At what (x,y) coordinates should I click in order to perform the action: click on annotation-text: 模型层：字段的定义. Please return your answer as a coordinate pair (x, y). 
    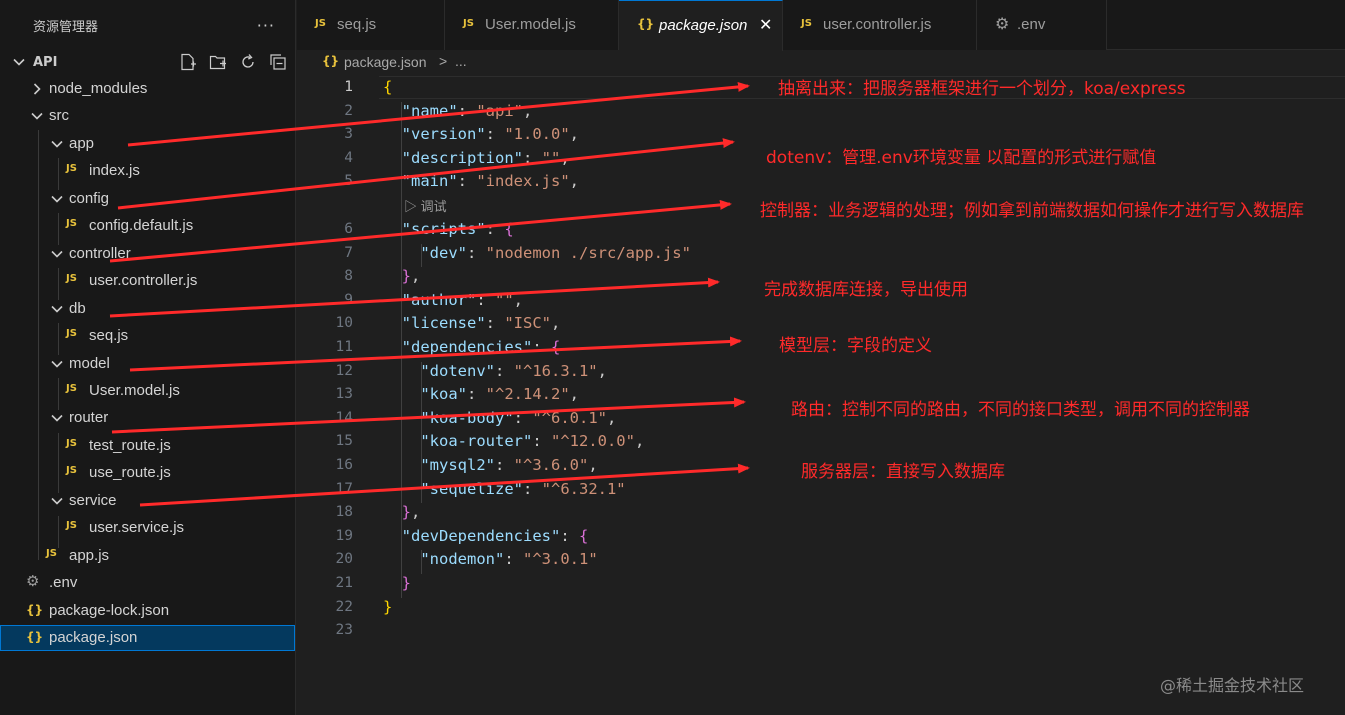
    Looking at the image, I should click on (855, 346).